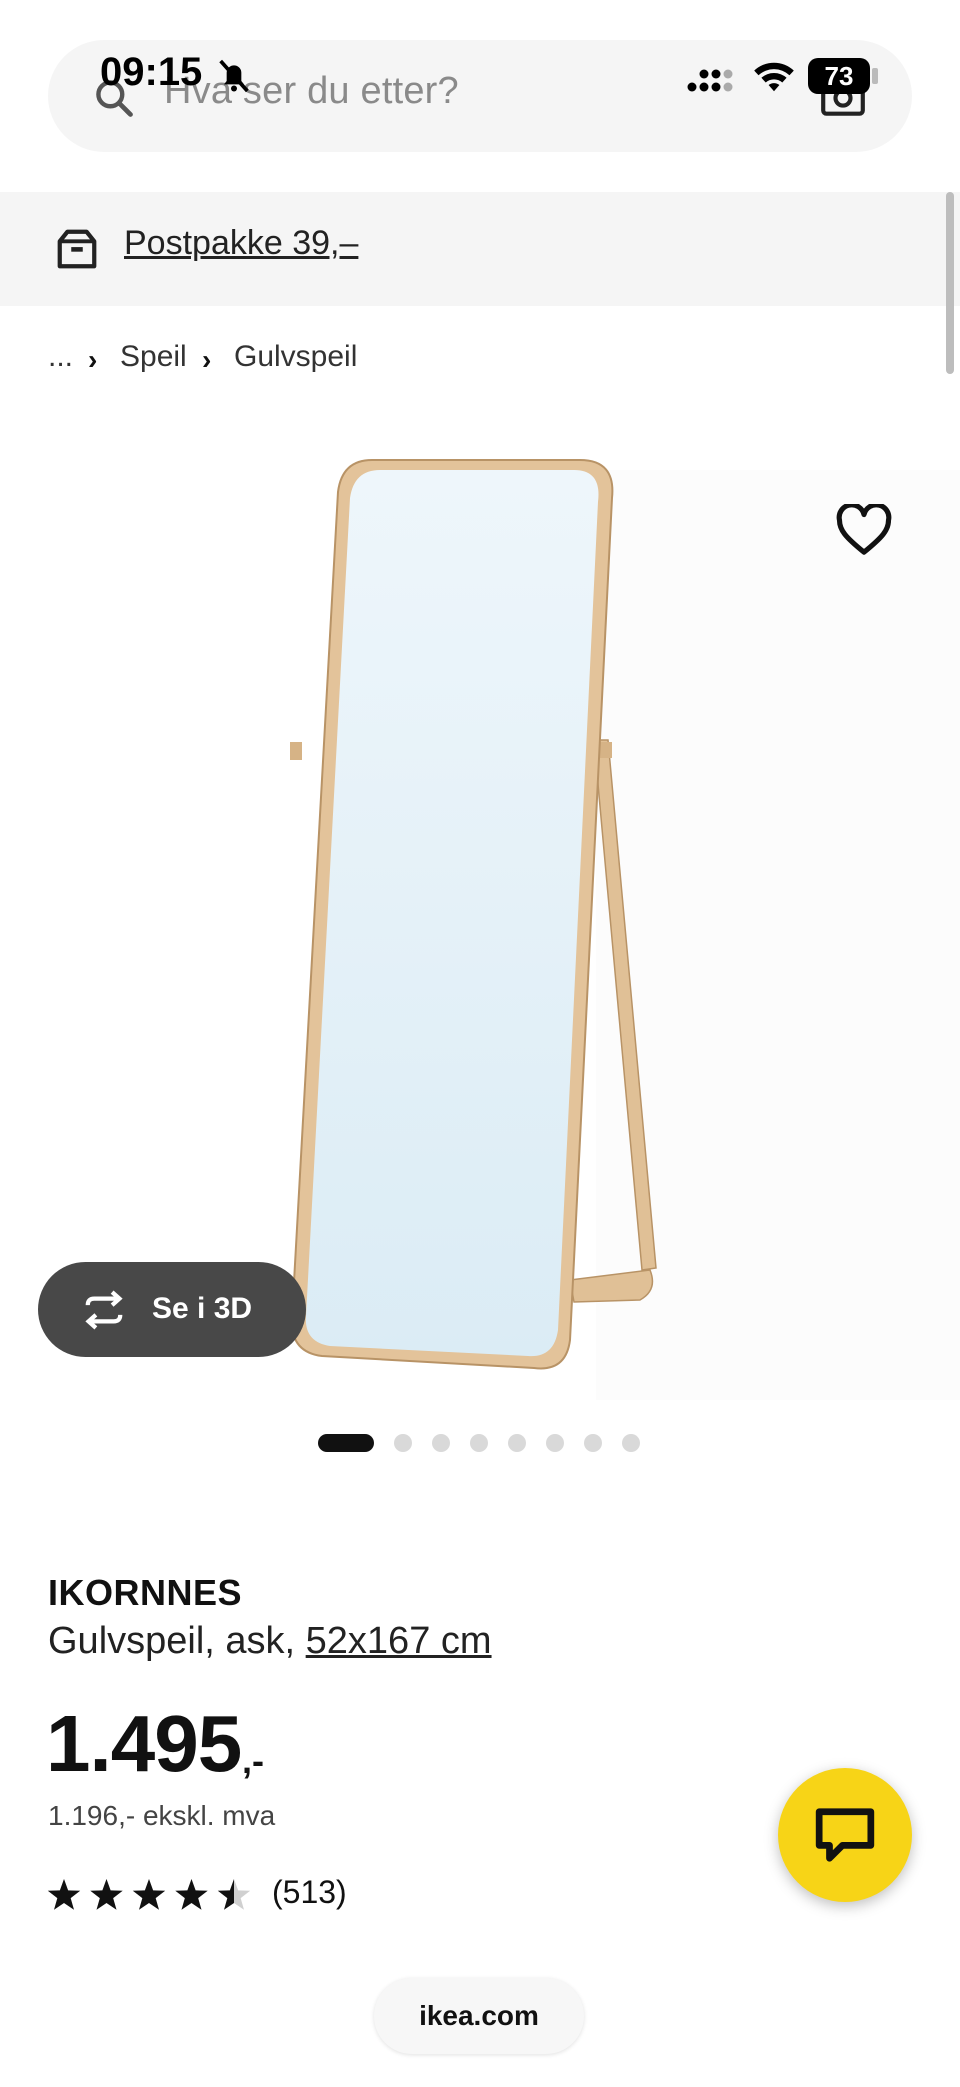 The image size is (960, 2087). I want to click on breadcrumb-item-speil: Speil, so click(153, 357).